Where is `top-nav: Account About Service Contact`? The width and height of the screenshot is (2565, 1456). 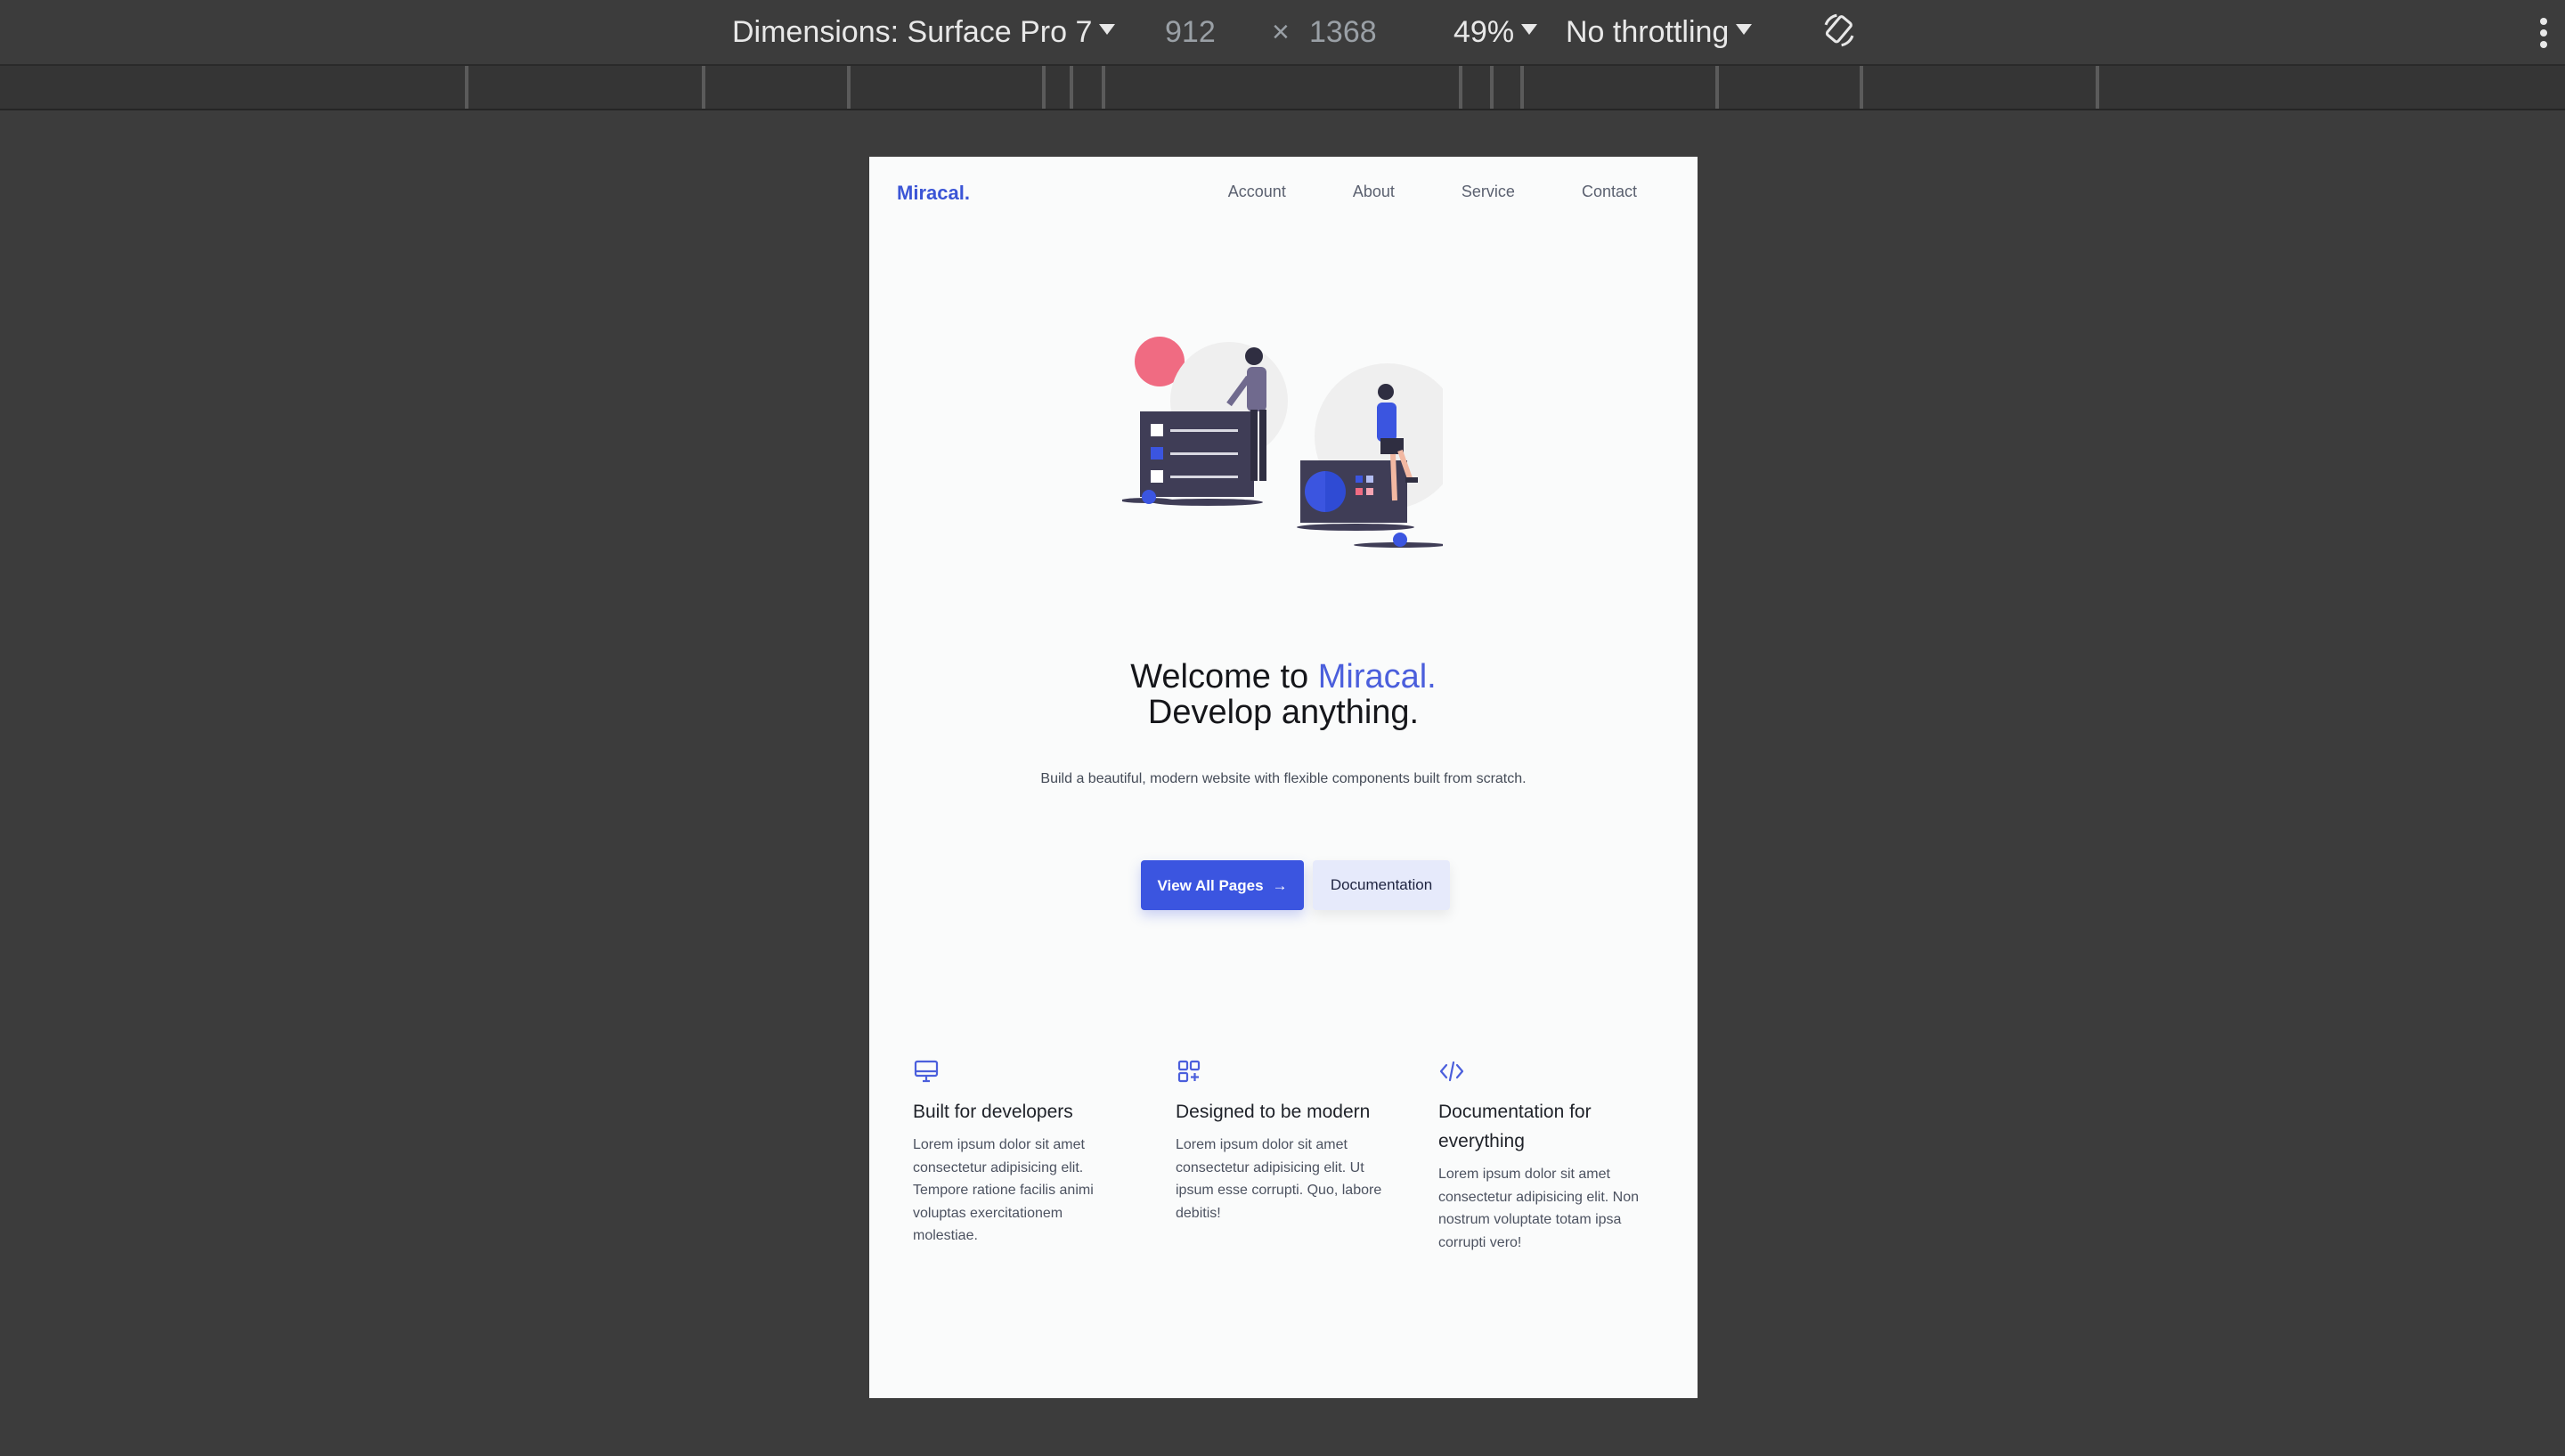
top-nav: Account About Service Contact is located at coordinates (1432, 192).